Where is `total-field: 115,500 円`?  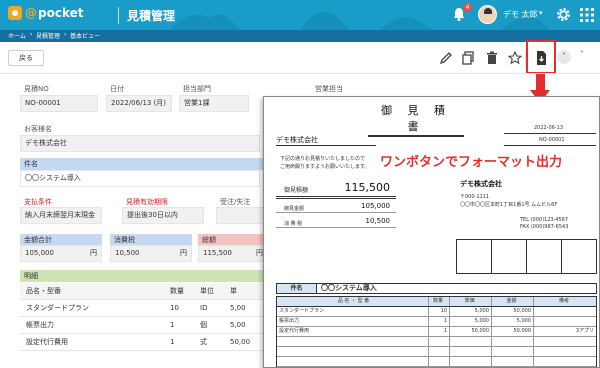 total-field: 115,500 円 is located at coordinates (233, 253).